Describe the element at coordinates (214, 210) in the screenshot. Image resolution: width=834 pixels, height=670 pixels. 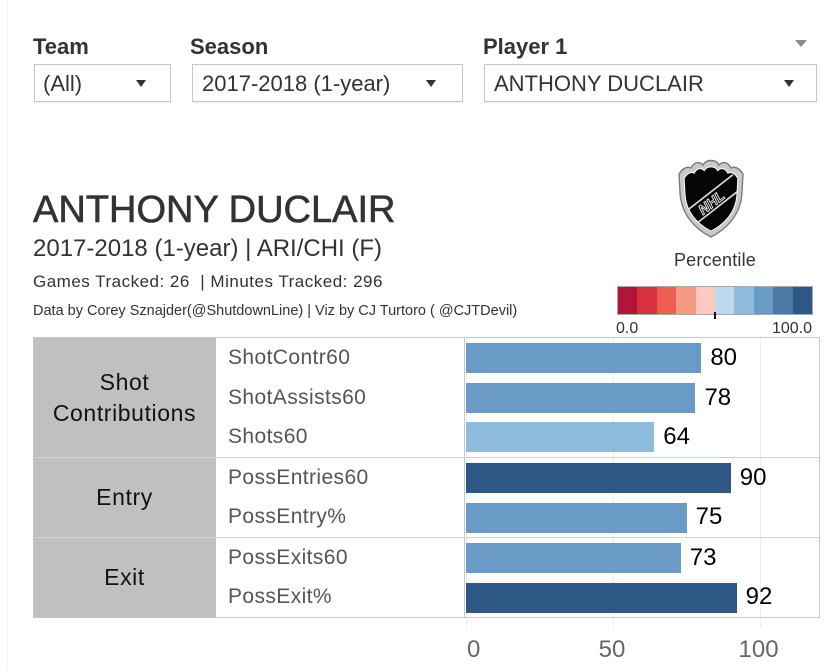
I see `player-name-title: ANTHONY DUCLAIR` at that location.